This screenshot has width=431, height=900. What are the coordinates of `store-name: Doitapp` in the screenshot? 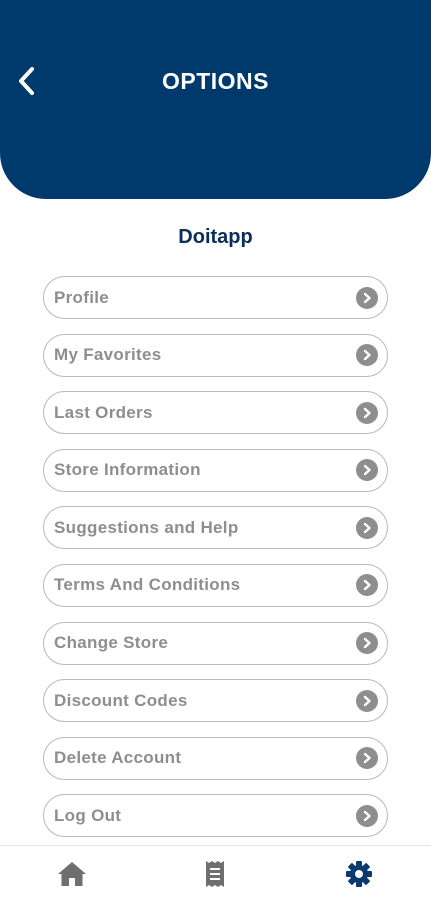 It's located at (215, 237).